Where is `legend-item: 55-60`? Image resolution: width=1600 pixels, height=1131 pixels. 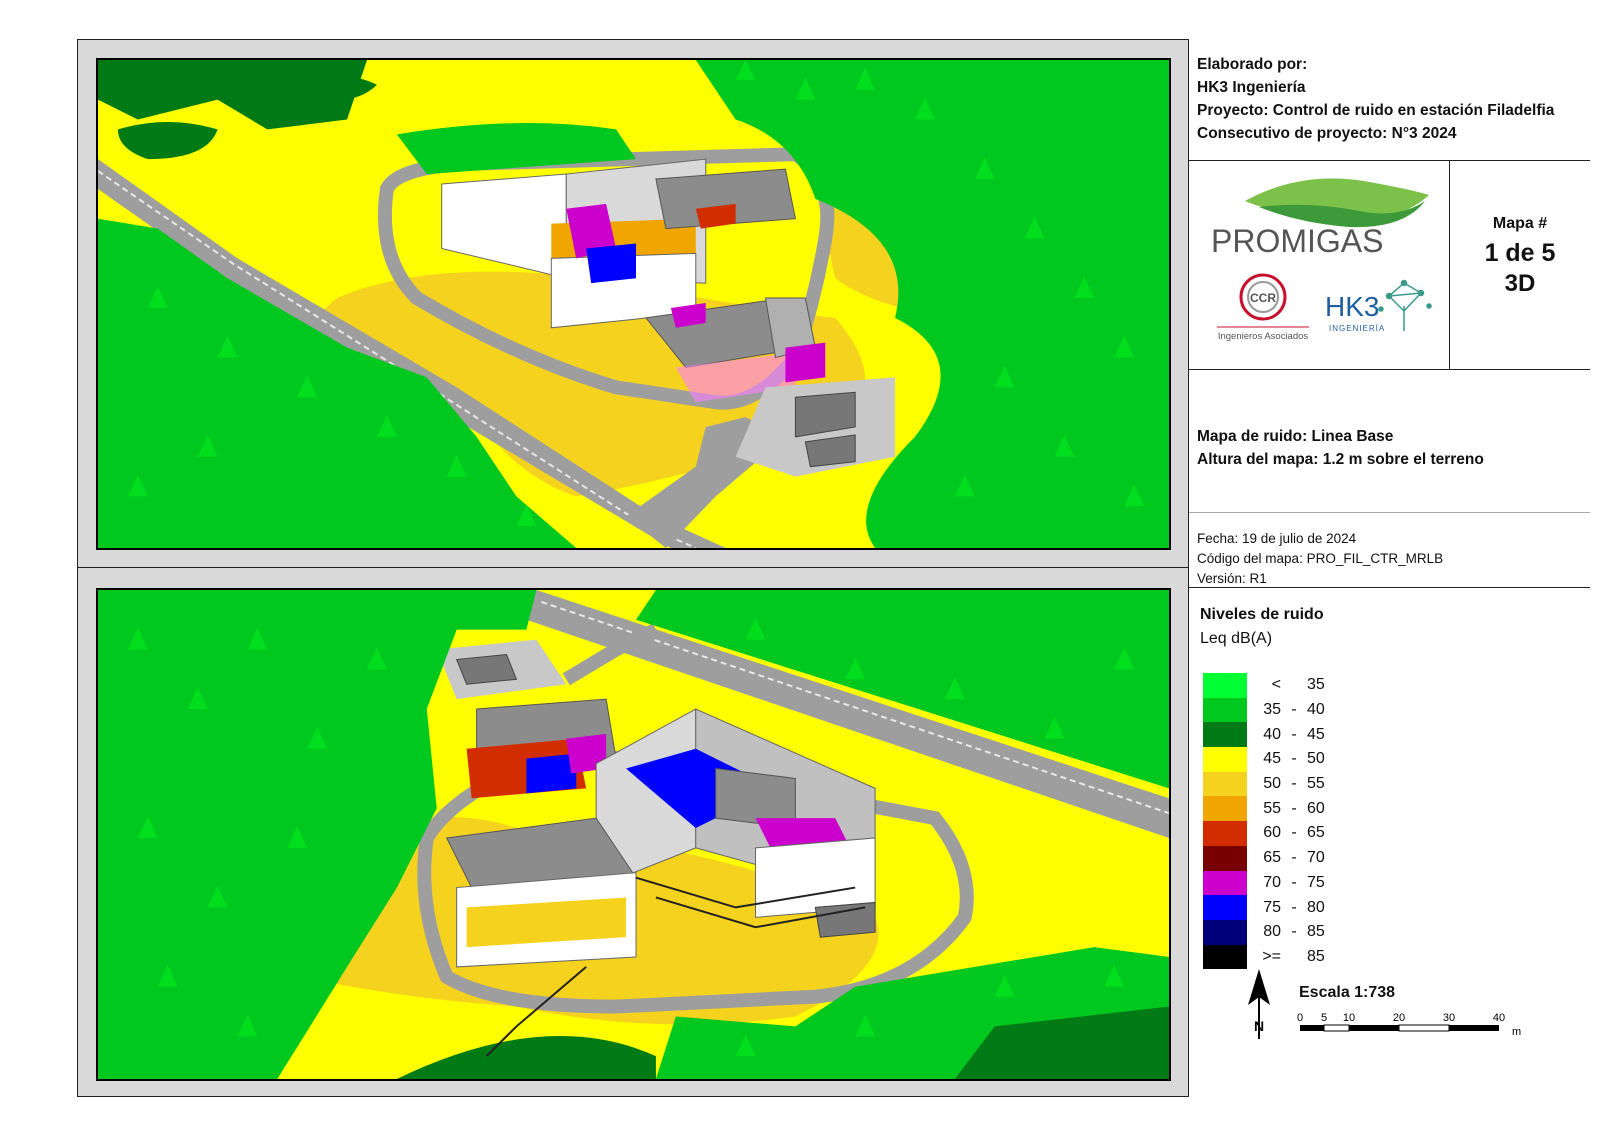
legend-item: 55-60 is located at coordinates (1289, 809).